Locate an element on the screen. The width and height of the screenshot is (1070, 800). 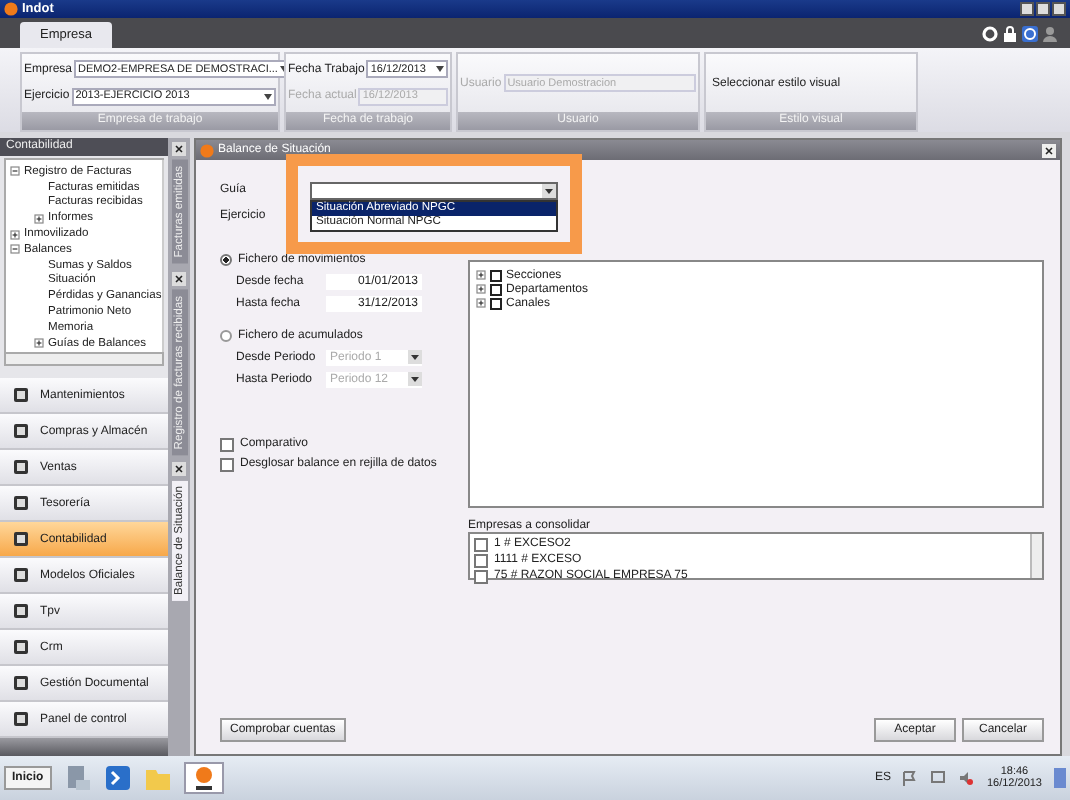
maximize-button is located at coordinates (1043, 9).